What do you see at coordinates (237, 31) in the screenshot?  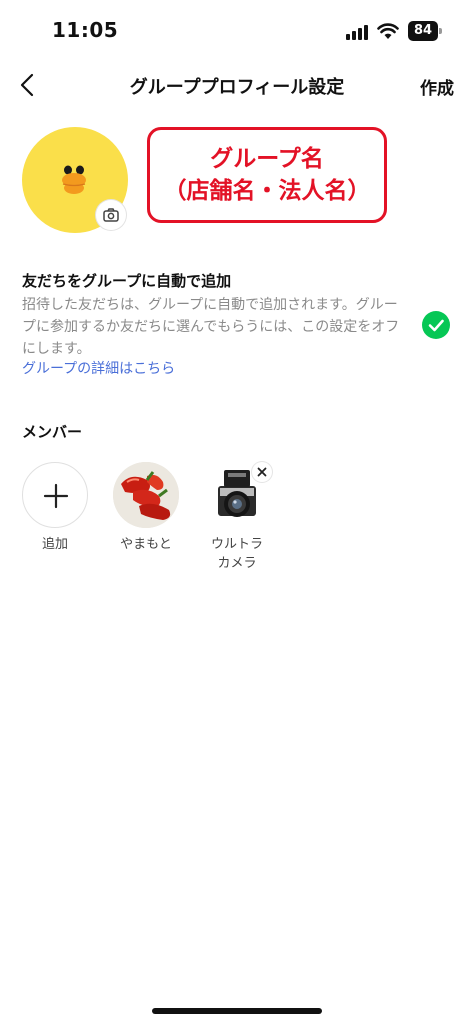 I see `status-bar: 11:05 84` at bounding box center [237, 31].